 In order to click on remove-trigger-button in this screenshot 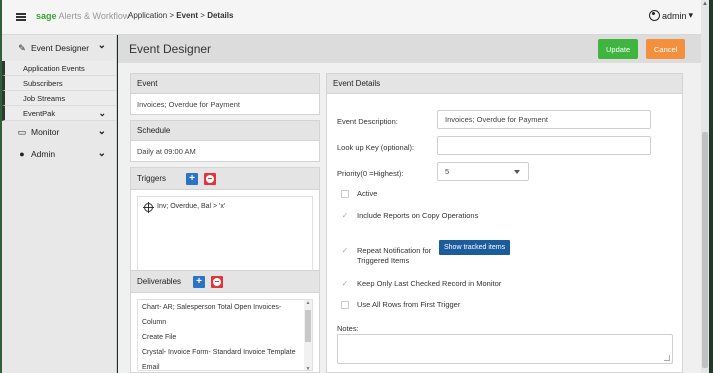, I will do `click(210, 178)`.